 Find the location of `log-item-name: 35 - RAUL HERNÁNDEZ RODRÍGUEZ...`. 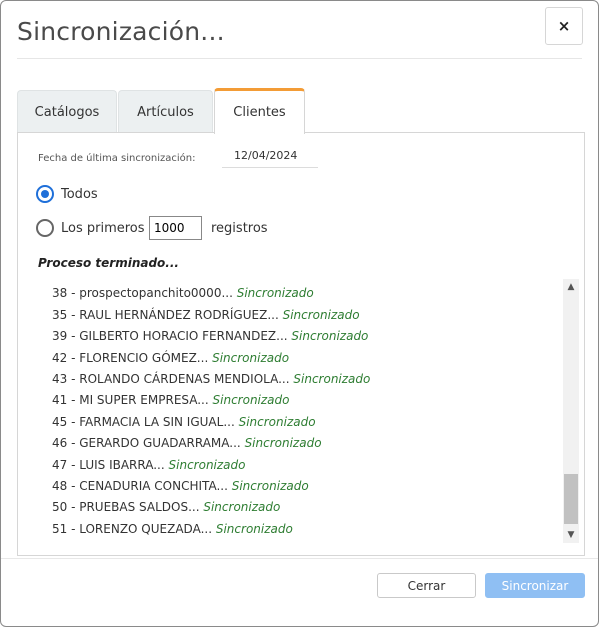

log-item-name: 35 - RAUL HERNÁNDEZ RODRÍGUEZ... is located at coordinates (165, 315).